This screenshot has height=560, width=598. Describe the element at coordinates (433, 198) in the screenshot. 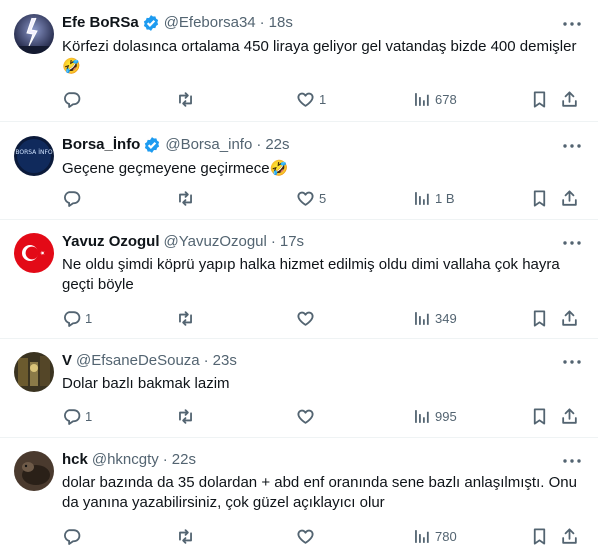

I see `views-button: 1 B` at that location.